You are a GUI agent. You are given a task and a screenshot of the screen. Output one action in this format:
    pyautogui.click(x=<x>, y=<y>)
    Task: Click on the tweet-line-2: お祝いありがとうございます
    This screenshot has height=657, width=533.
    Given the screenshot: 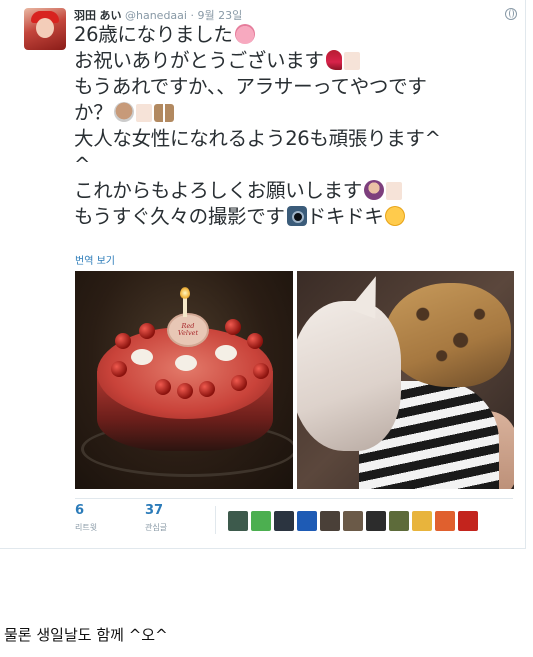 What is the action you would take?
    pyautogui.click(x=294, y=61)
    